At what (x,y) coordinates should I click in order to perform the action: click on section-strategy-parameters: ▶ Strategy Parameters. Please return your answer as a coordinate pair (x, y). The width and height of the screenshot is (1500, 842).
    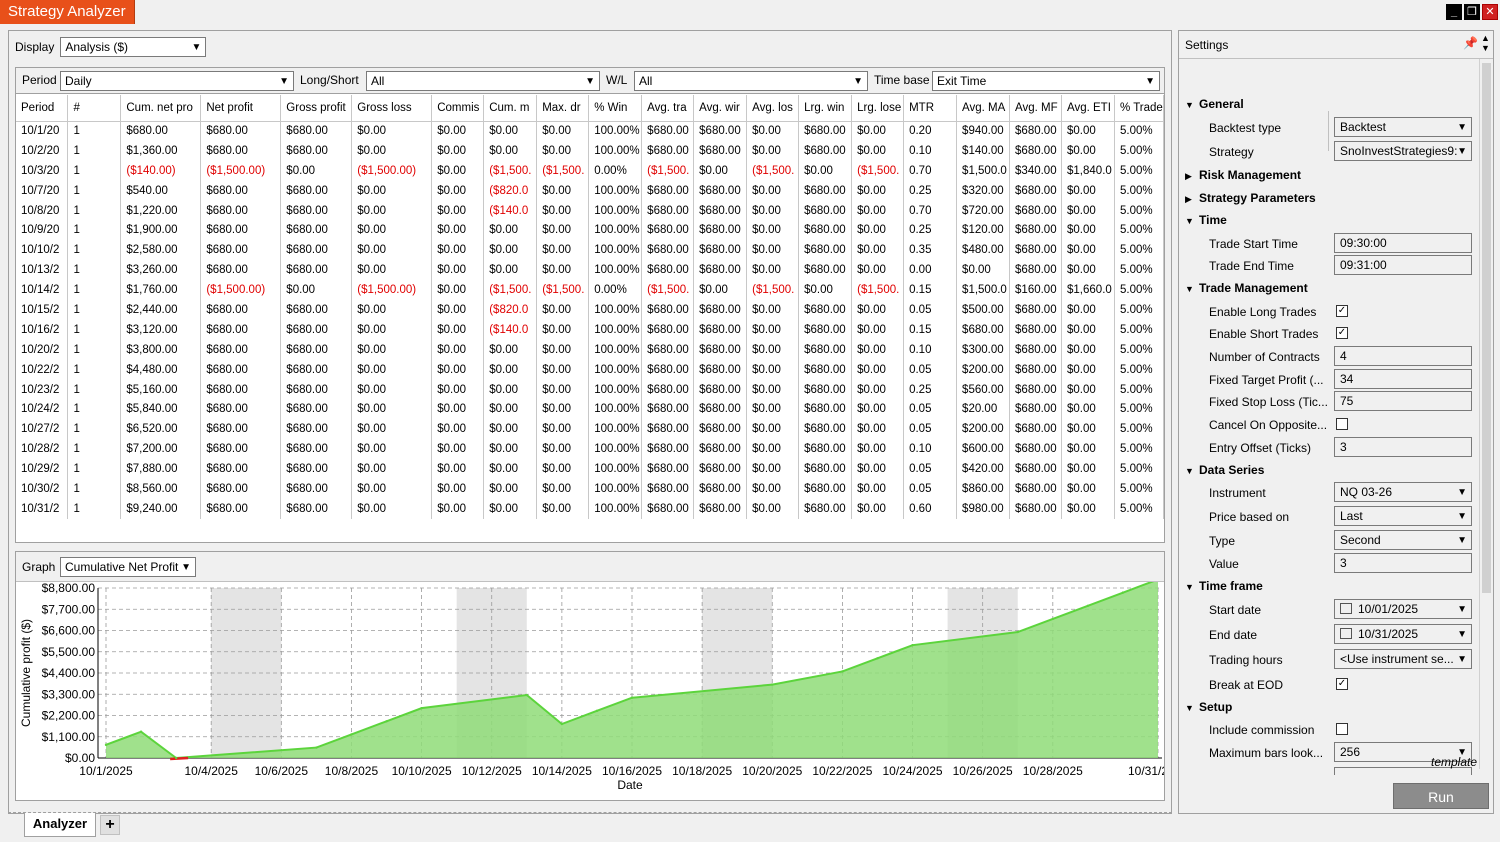
    Looking at the image, I should click on (1250, 198).